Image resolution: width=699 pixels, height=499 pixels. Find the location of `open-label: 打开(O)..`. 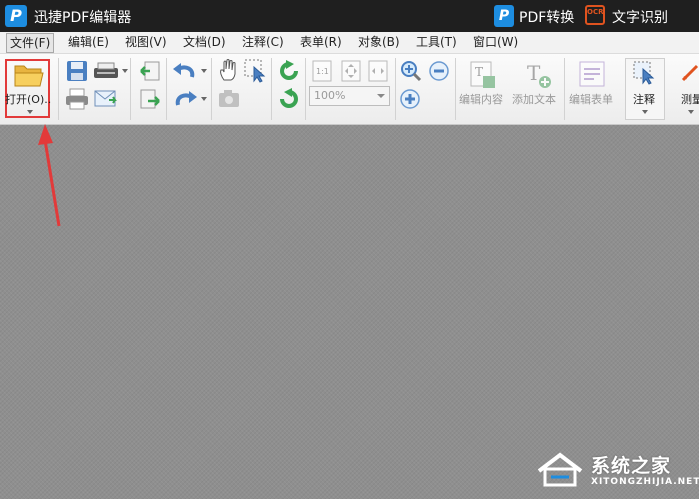

open-label: 打开(O).. is located at coordinates (28, 99).